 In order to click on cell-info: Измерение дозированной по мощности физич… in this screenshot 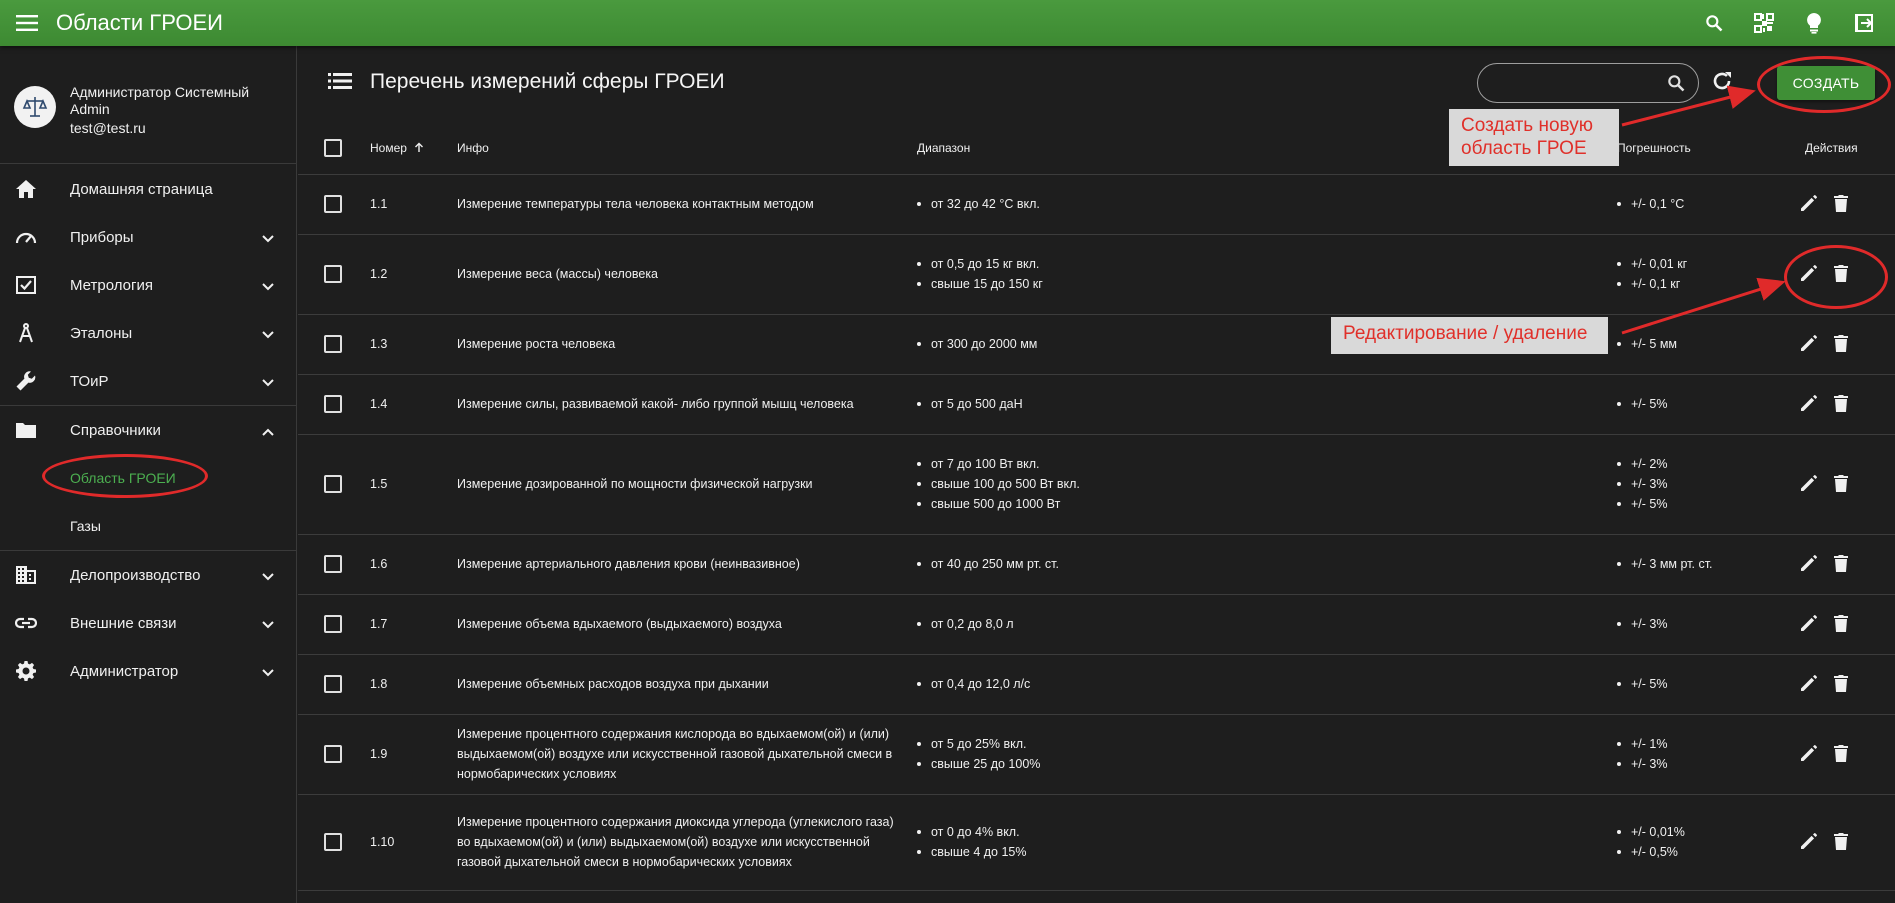, I will do `click(687, 484)`.